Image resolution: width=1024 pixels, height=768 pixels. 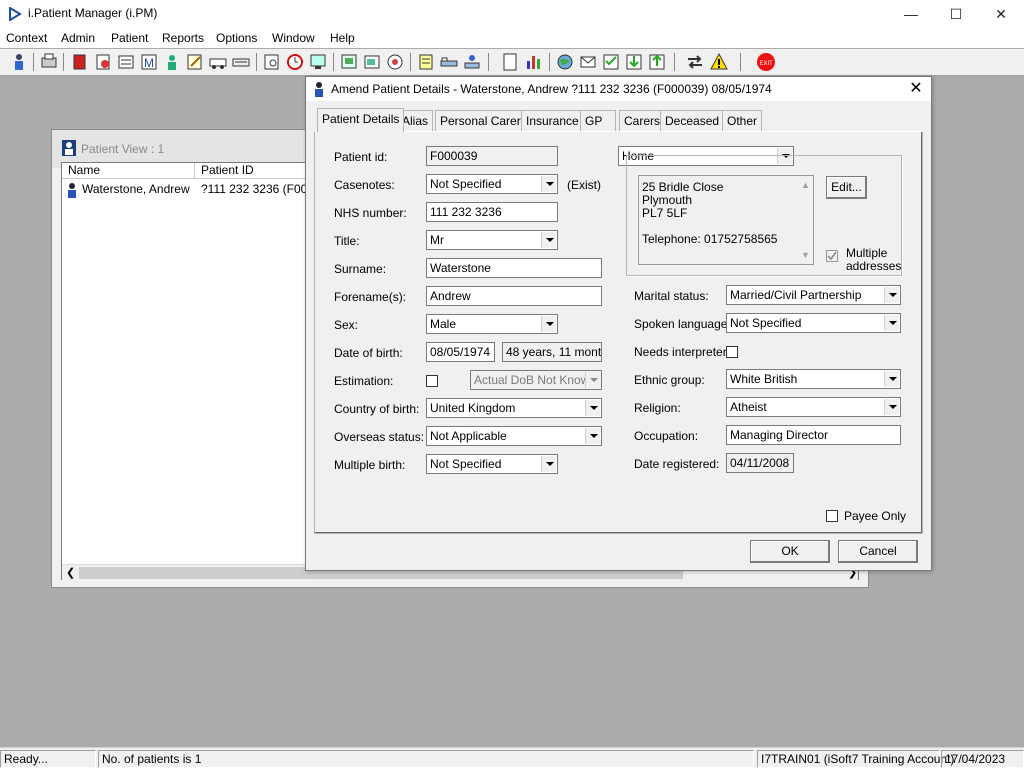 What do you see at coordinates (183, 38) in the screenshot?
I see `menu-reports: Reports` at bounding box center [183, 38].